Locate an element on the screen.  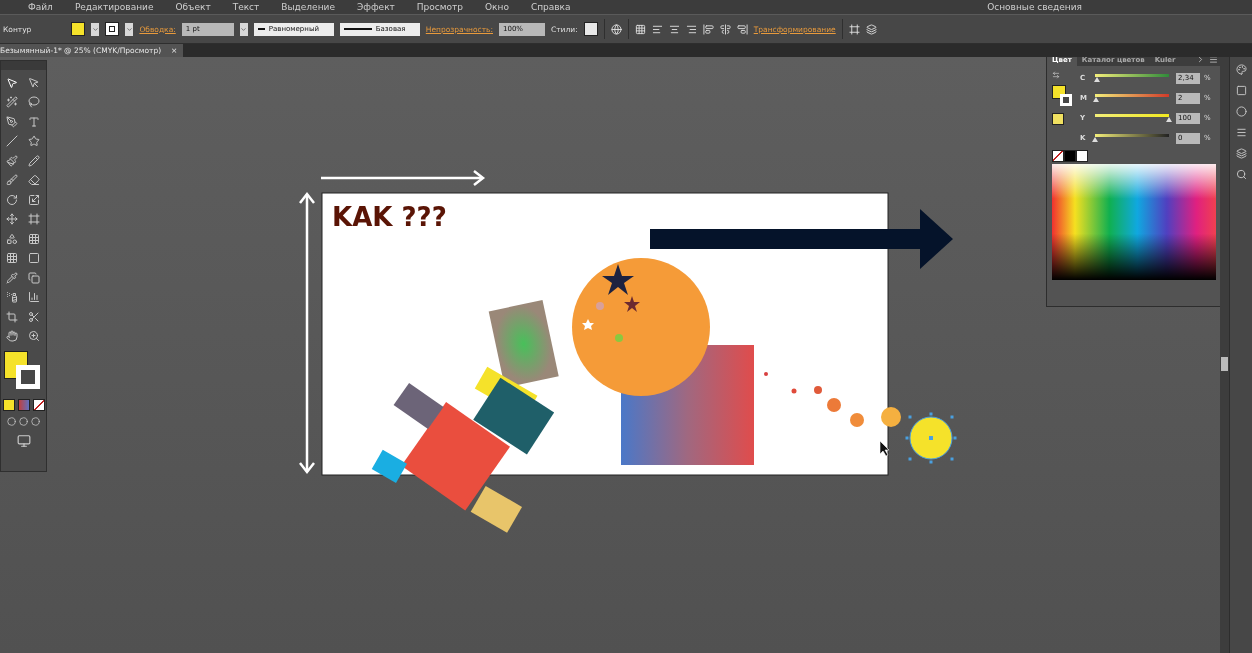
frame-icon is located at coordinates (854, 29).